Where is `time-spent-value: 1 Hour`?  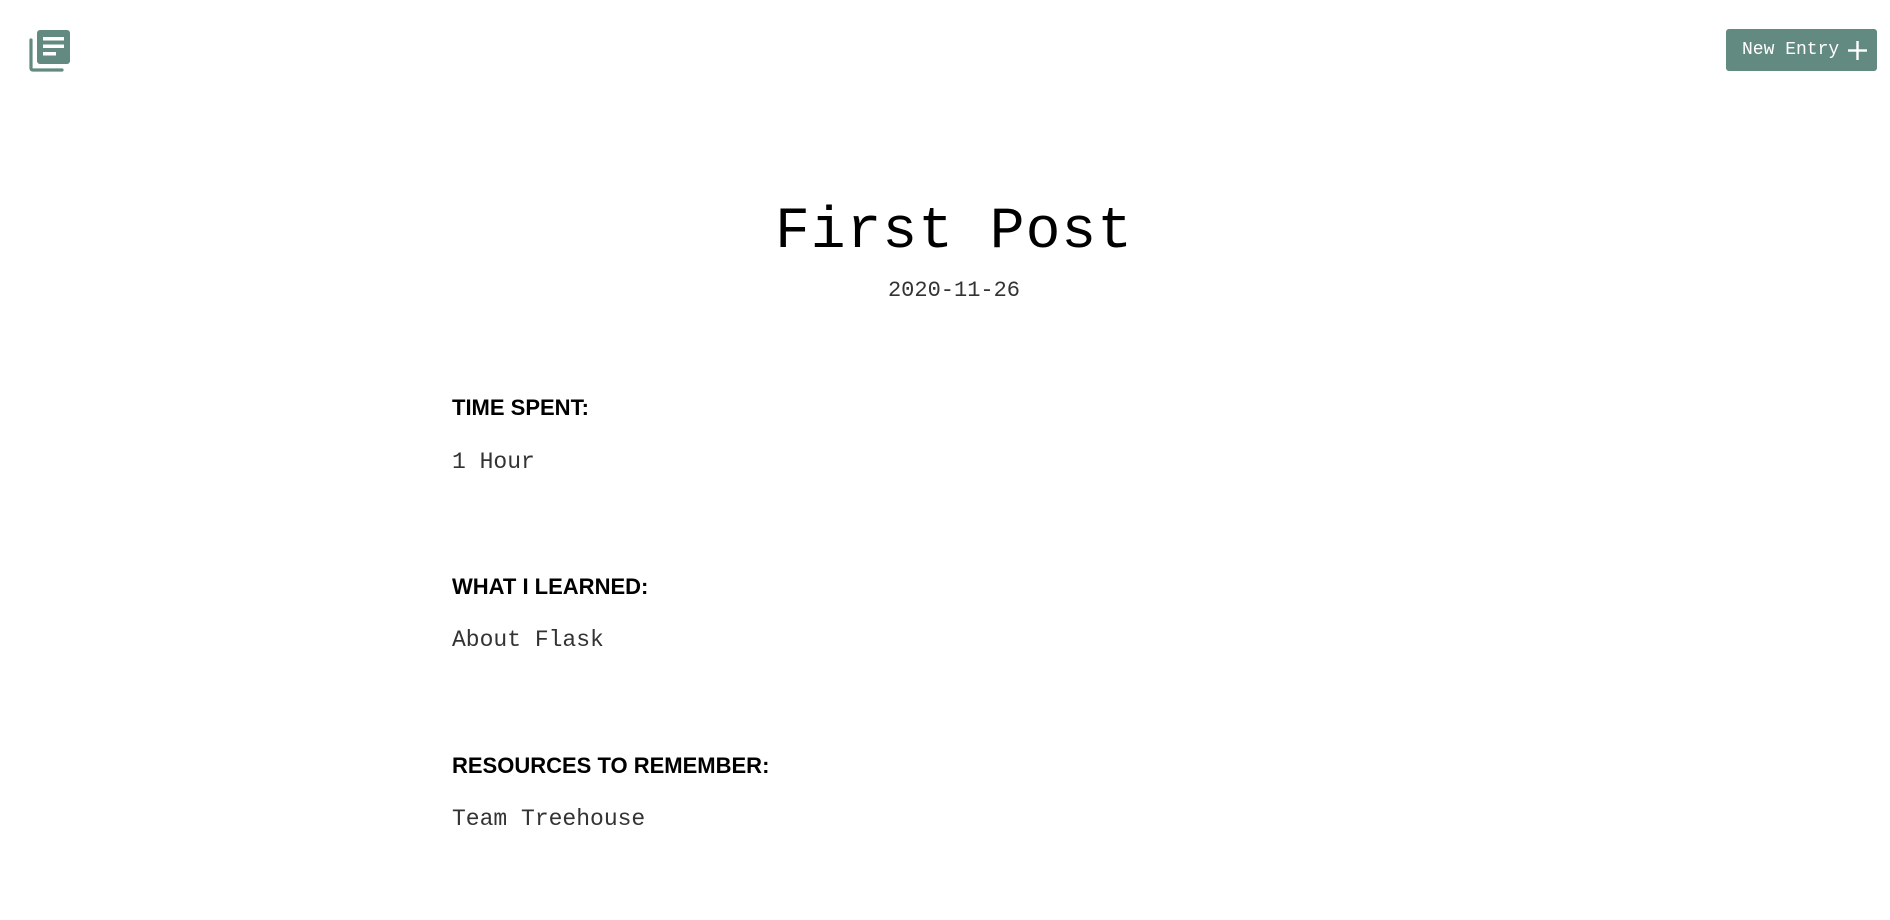 time-spent-value: 1 Hour is located at coordinates (493, 462).